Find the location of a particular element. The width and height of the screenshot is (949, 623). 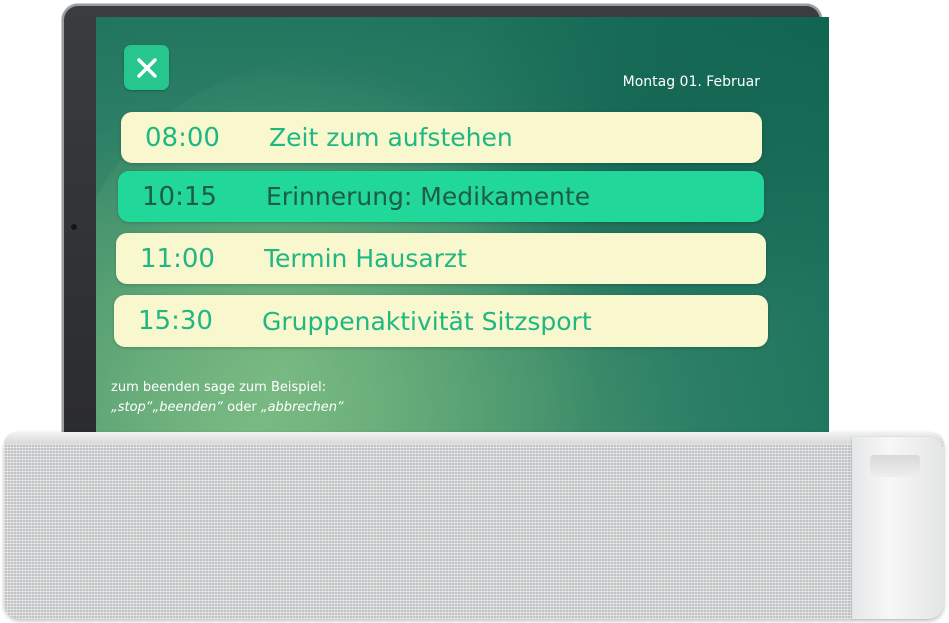

event-item-1015: 10:15 Erinnerung: Medikamente is located at coordinates (441, 196).